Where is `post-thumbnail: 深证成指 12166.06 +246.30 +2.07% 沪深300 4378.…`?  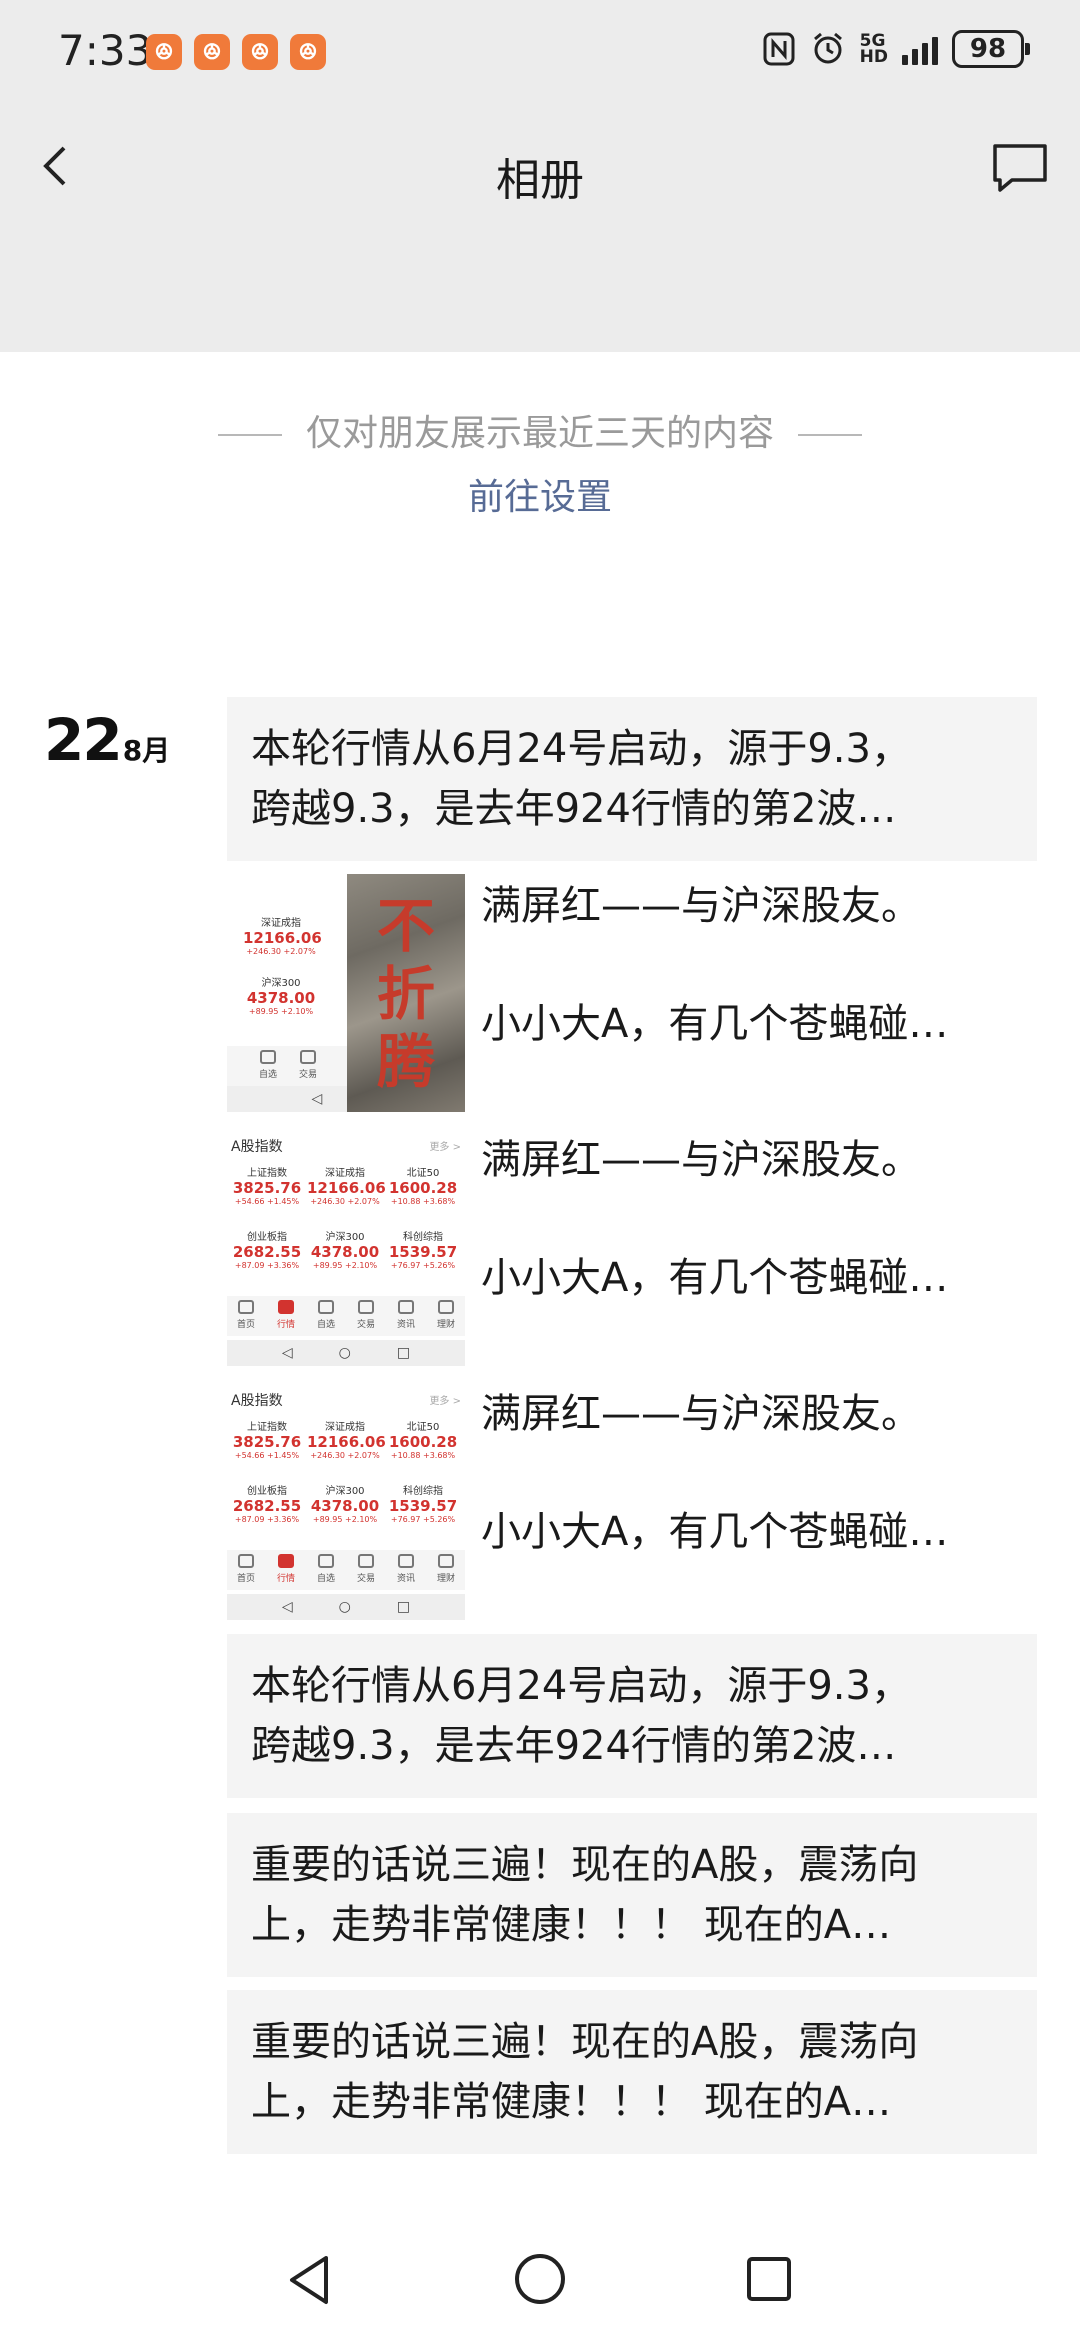 post-thumbnail: 深证成指 12166.06 +246.30 +2.07% 沪深300 4378.… is located at coordinates (346, 993).